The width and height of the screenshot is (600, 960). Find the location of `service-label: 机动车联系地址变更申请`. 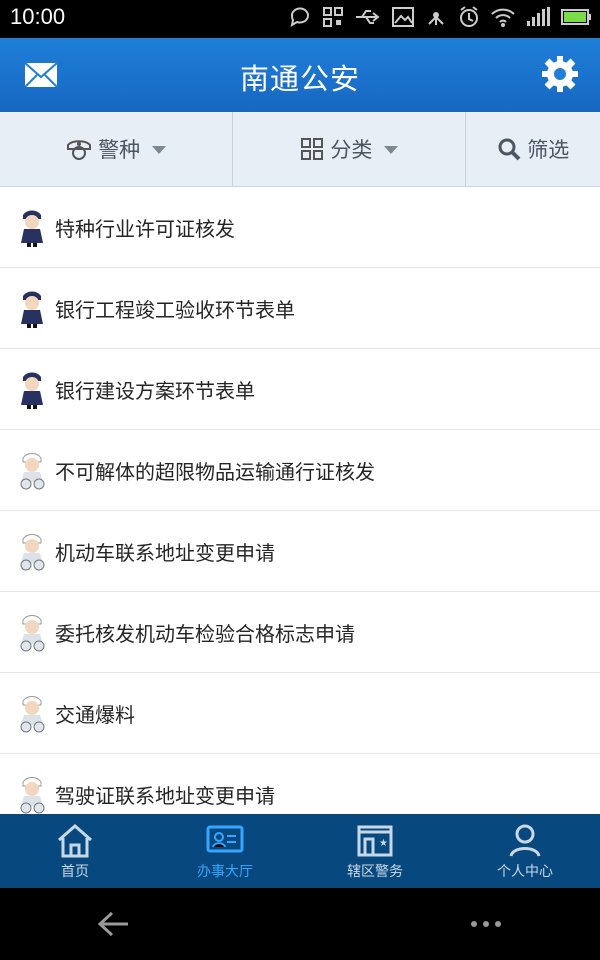

service-label: 机动车联系地址变更申请 is located at coordinates (165, 552).